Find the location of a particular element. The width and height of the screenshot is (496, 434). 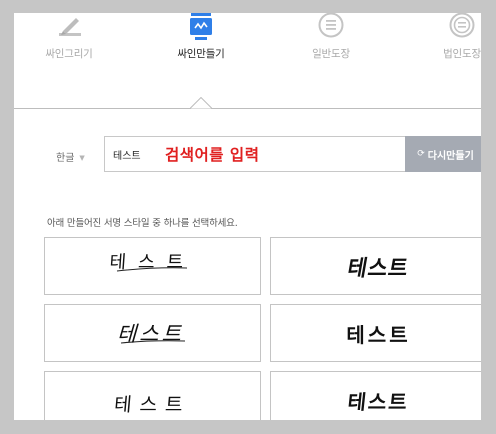

tab-label: 일반도장 is located at coordinates (331, 54).